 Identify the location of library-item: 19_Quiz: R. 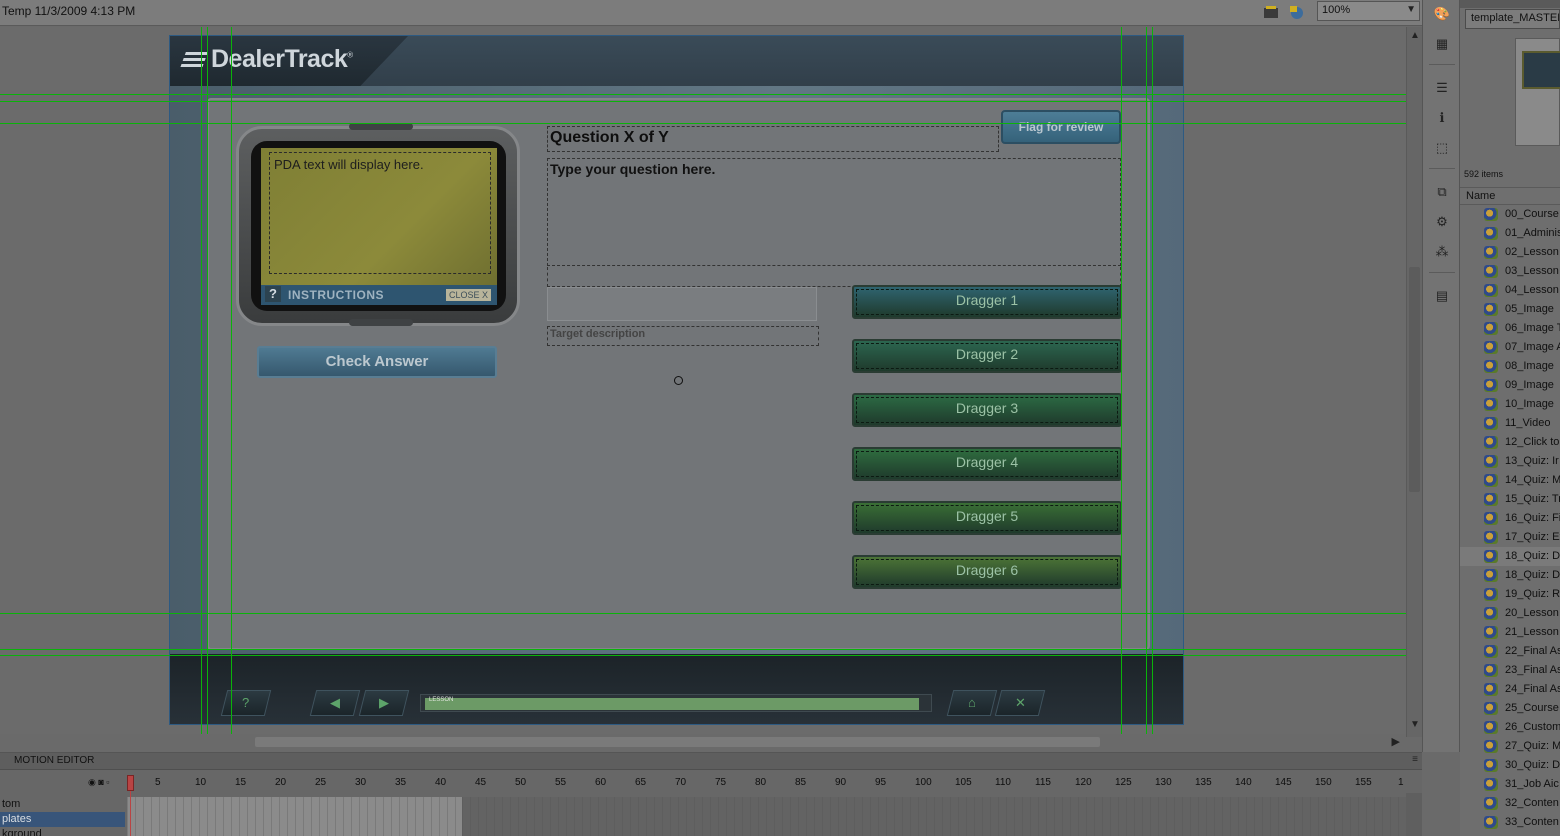
(1510, 594).